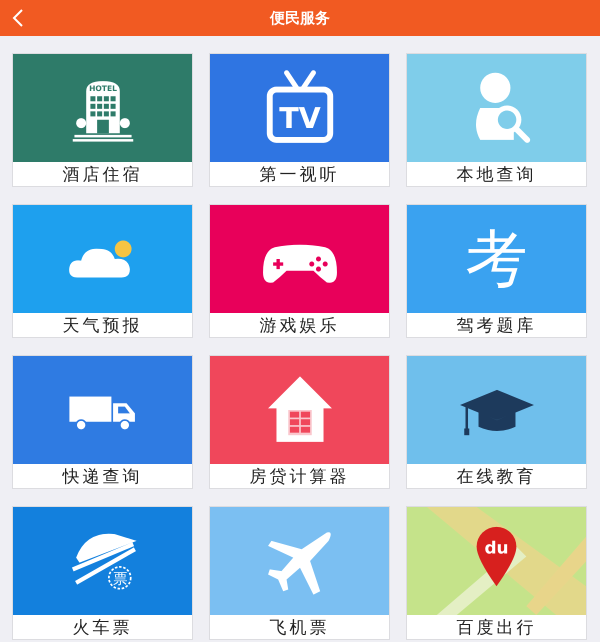 The image size is (600, 642). Describe the element at coordinates (496, 120) in the screenshot. I see `service-tile: 本地查询` at that location.